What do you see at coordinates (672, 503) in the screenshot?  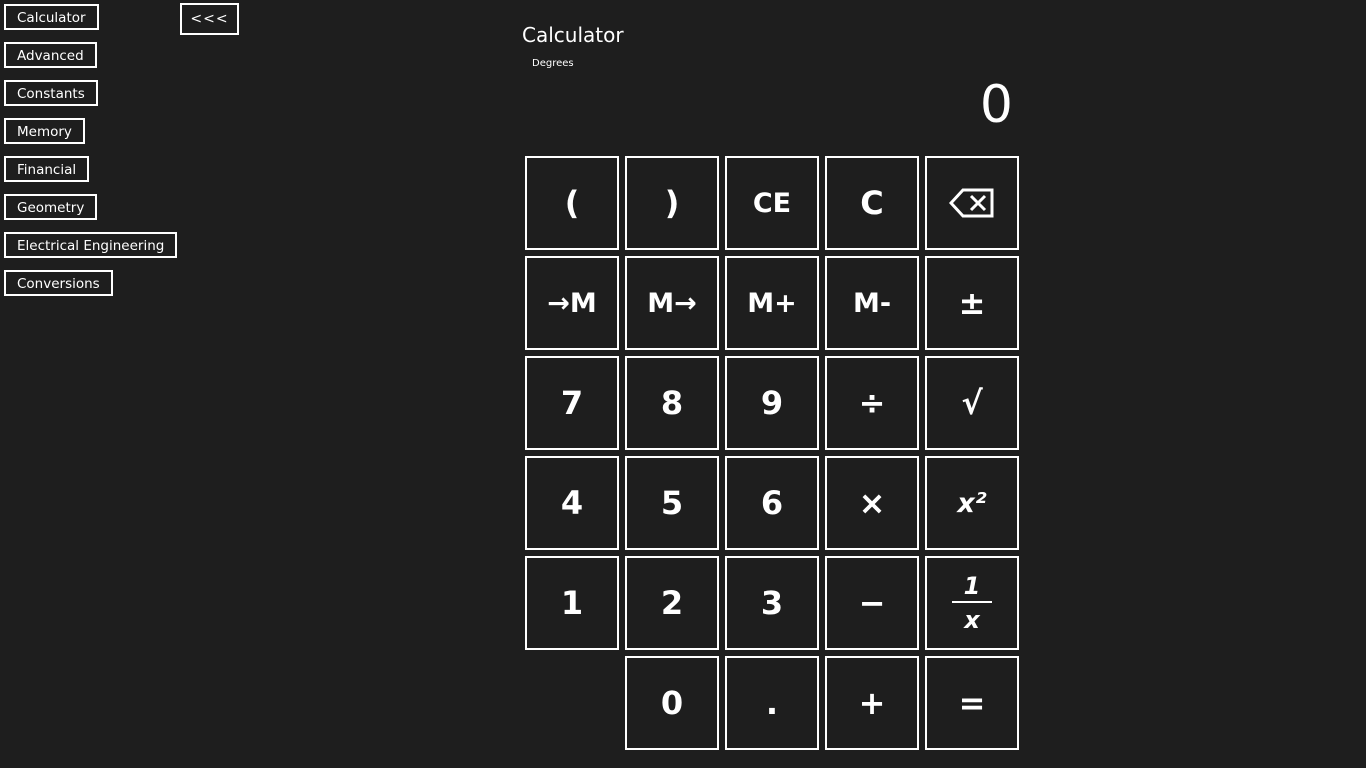 I see `digit-5-button: 5` at bounding box center [672, 503].